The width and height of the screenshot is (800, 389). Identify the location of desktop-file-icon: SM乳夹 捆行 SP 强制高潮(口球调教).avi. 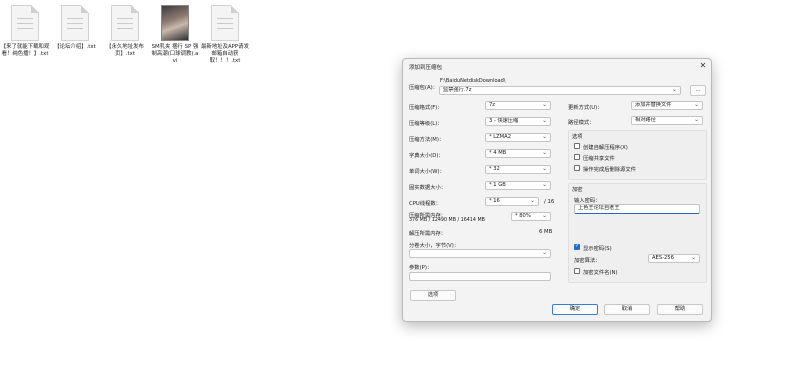
(175, 35).